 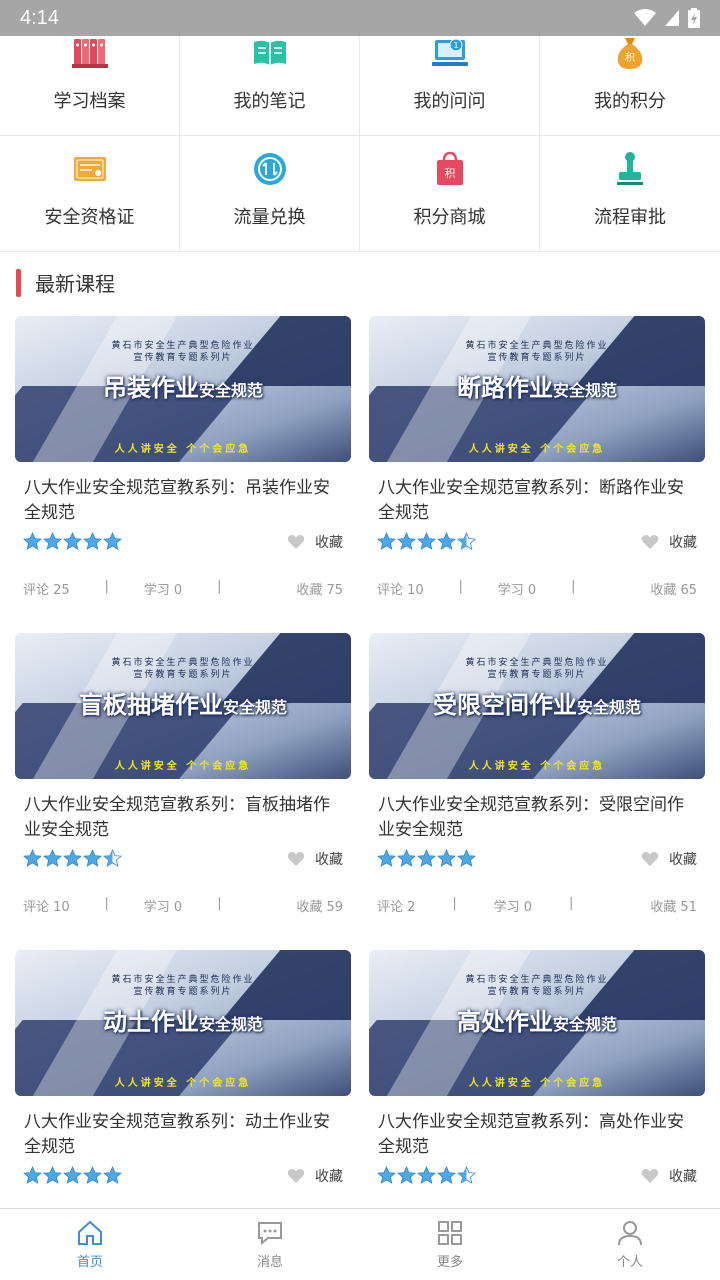 What do you see at coordinates (630, 169) in the screenshot?
I see `stamp-icon` at bounding box center [630, 169].